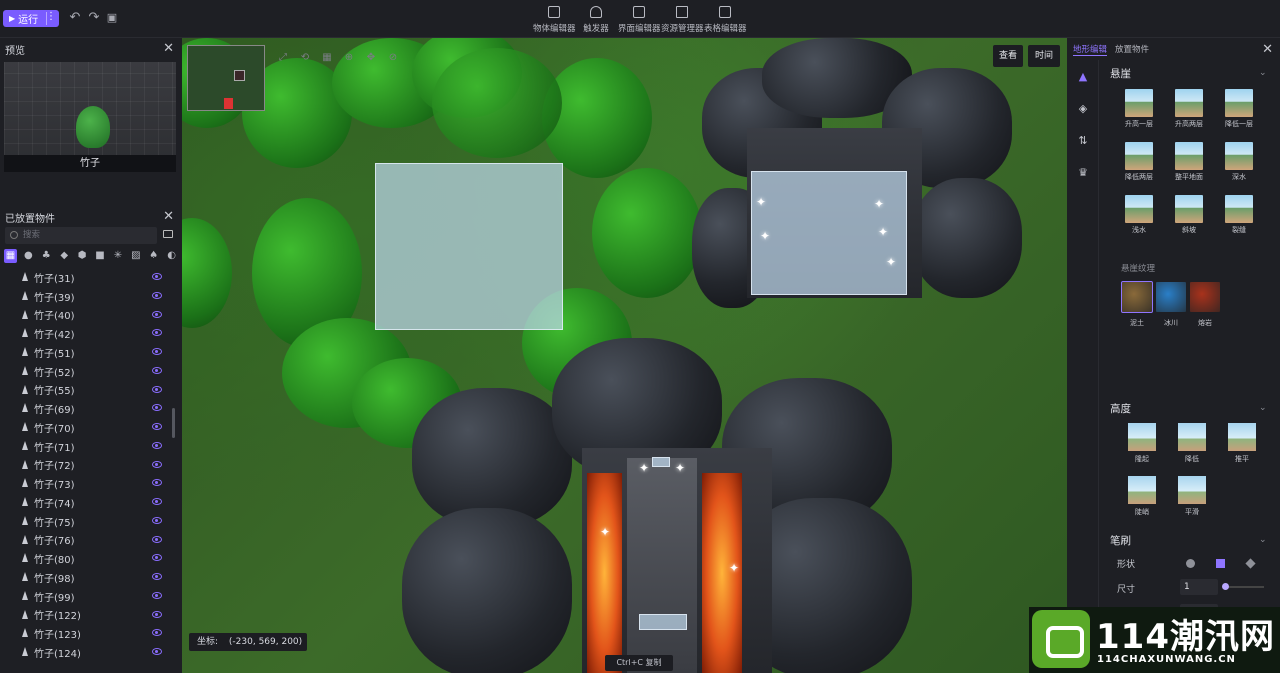  I want to click on list-item: 竹子(73), so click(86, 483).